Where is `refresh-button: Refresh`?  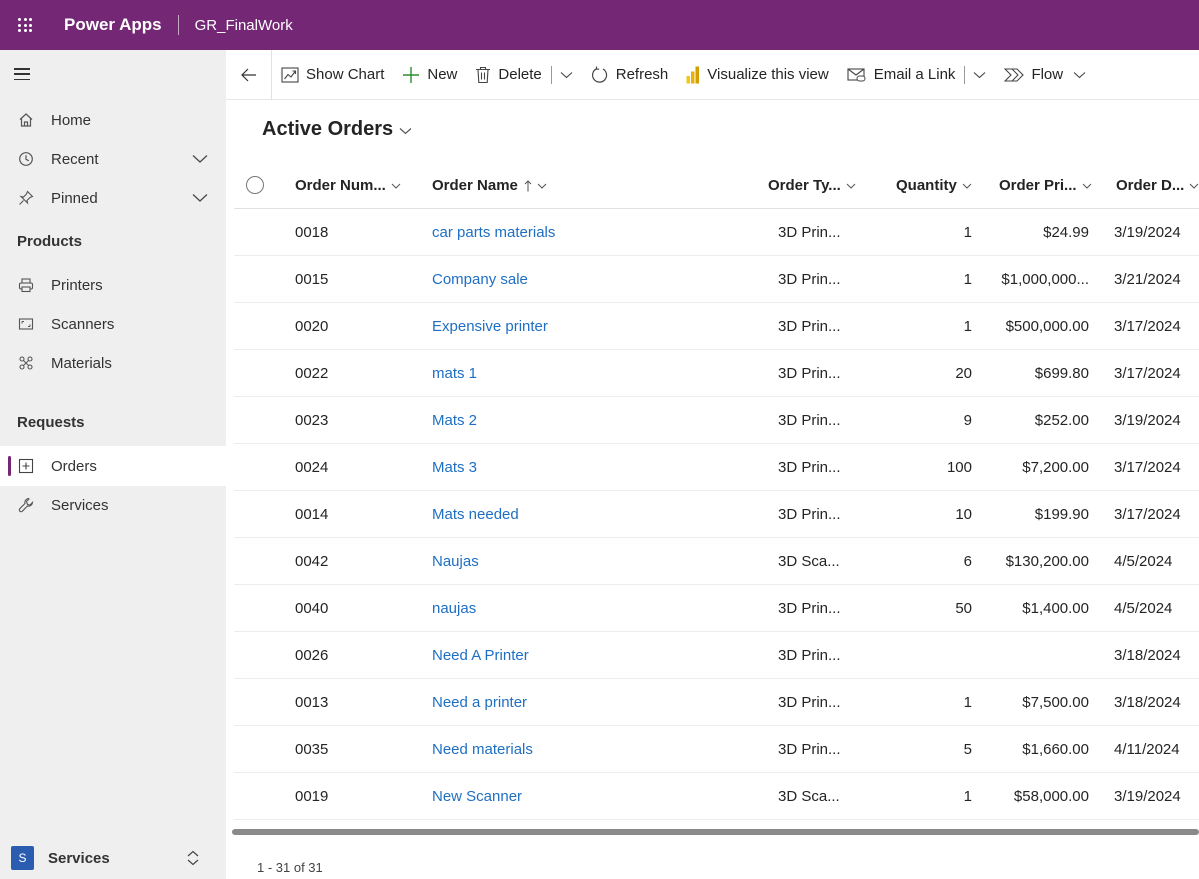
refresh-button: Refresh is located at coordinates (630, 75).